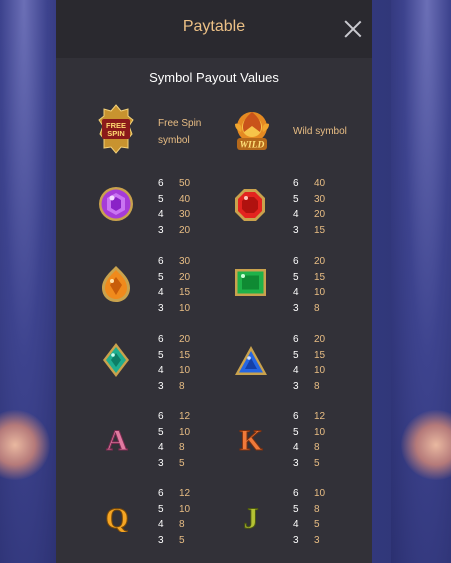 Image resolution: width=451 pixels, height=563 pixels. Describe the element at coordinates (306, 509) in the screenshot. I see `pay-row: 58` at that location.